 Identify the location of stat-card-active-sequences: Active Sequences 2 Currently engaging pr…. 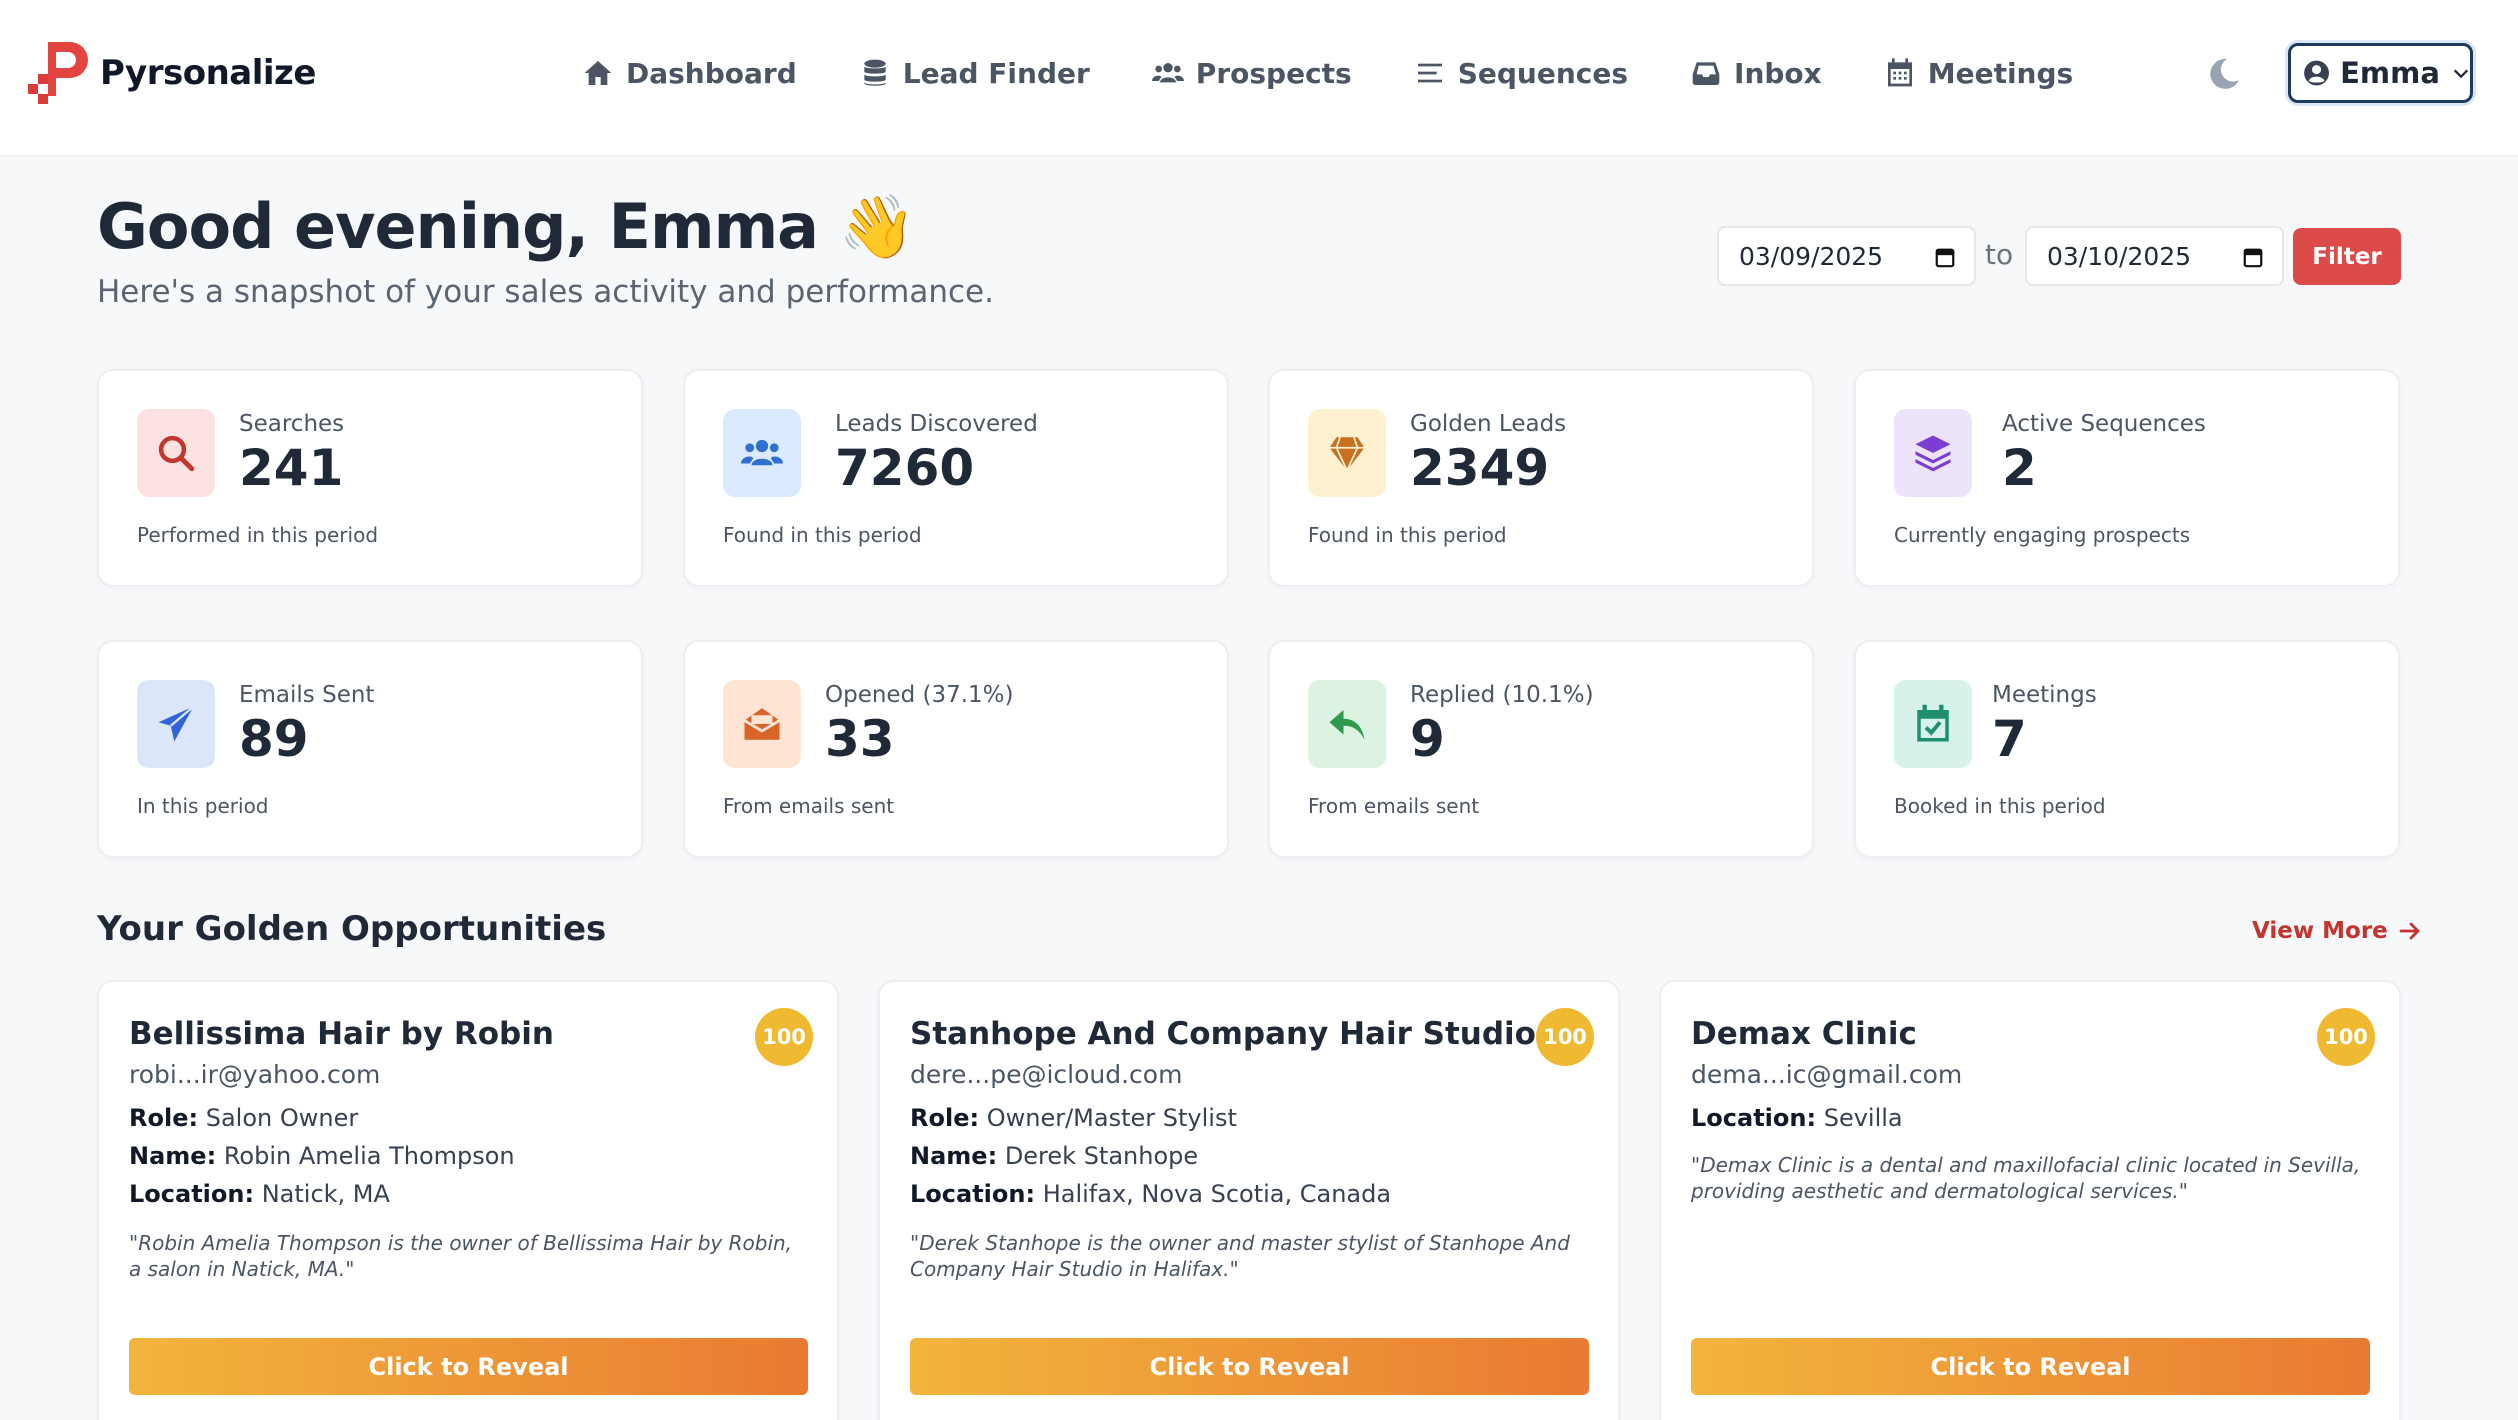
(2127, 478).